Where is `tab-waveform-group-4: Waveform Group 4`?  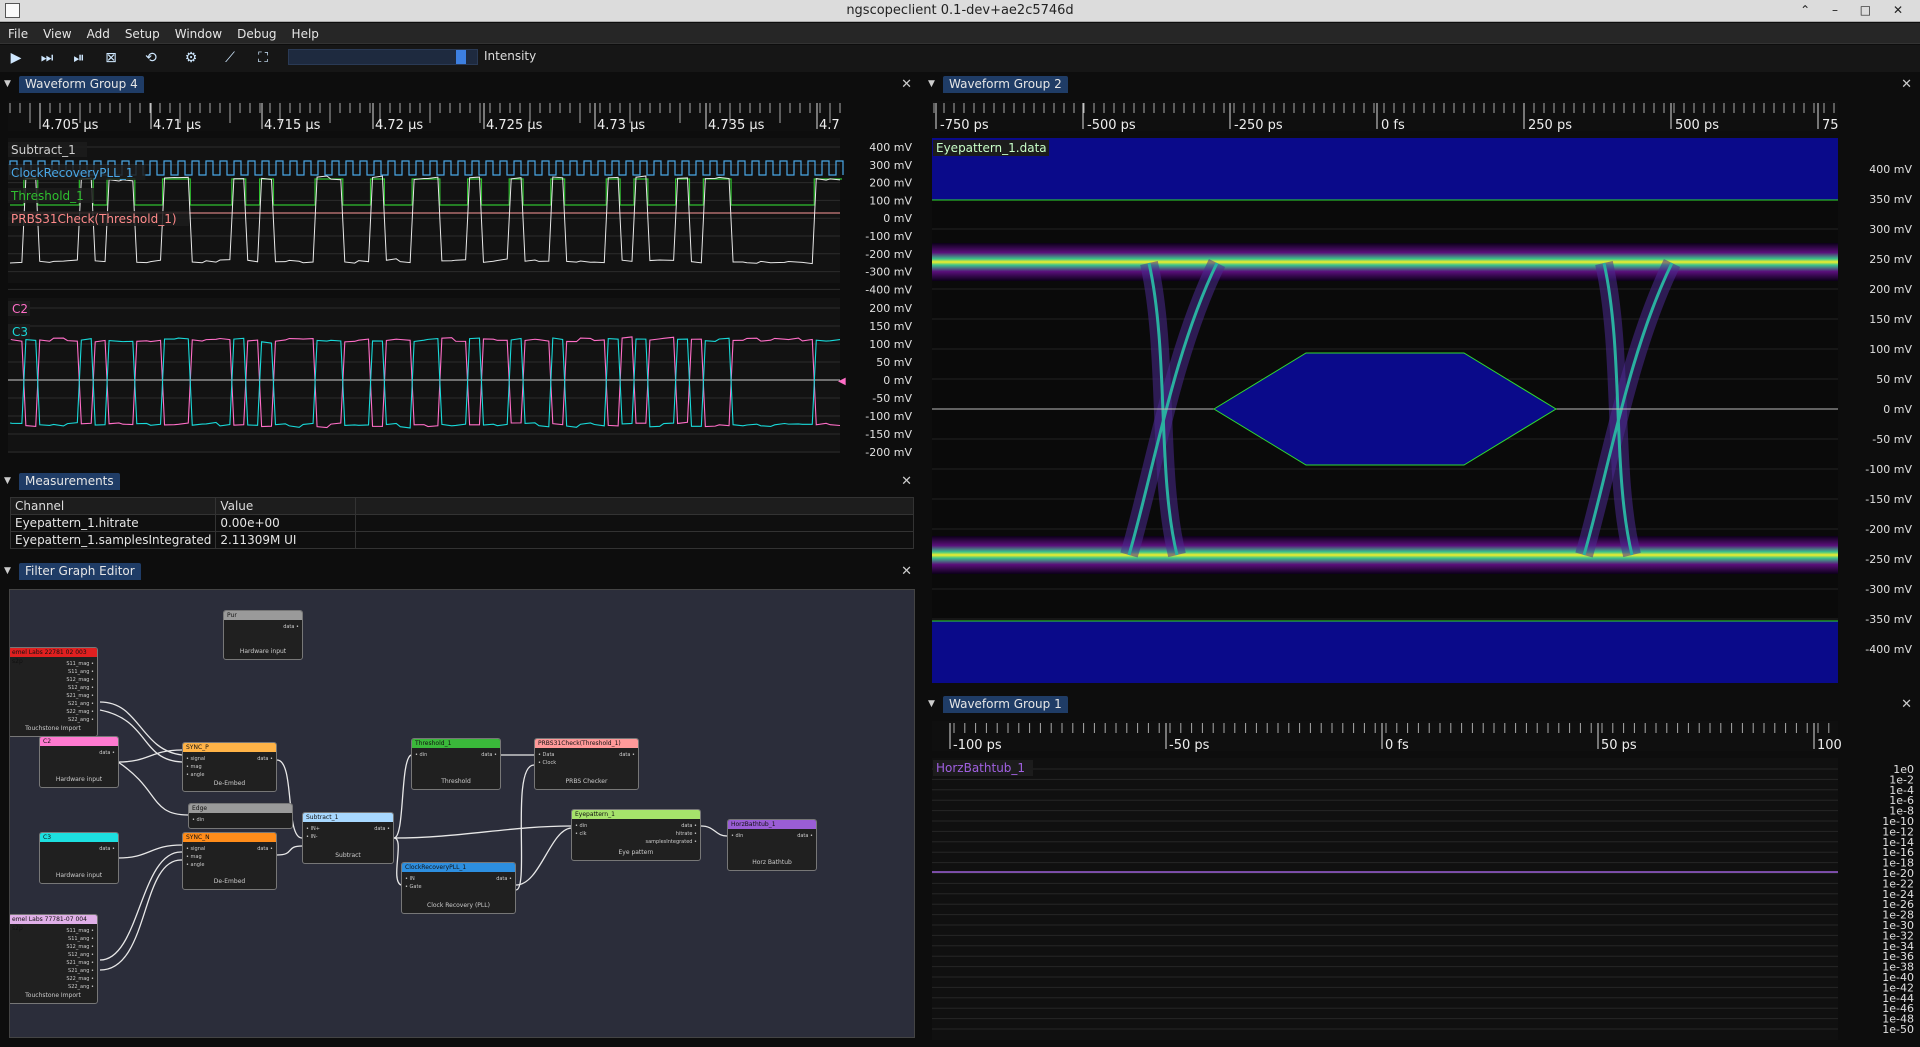
tab-waveform-group-4: Waveform Group 4 is located at coordinates (81, 84).